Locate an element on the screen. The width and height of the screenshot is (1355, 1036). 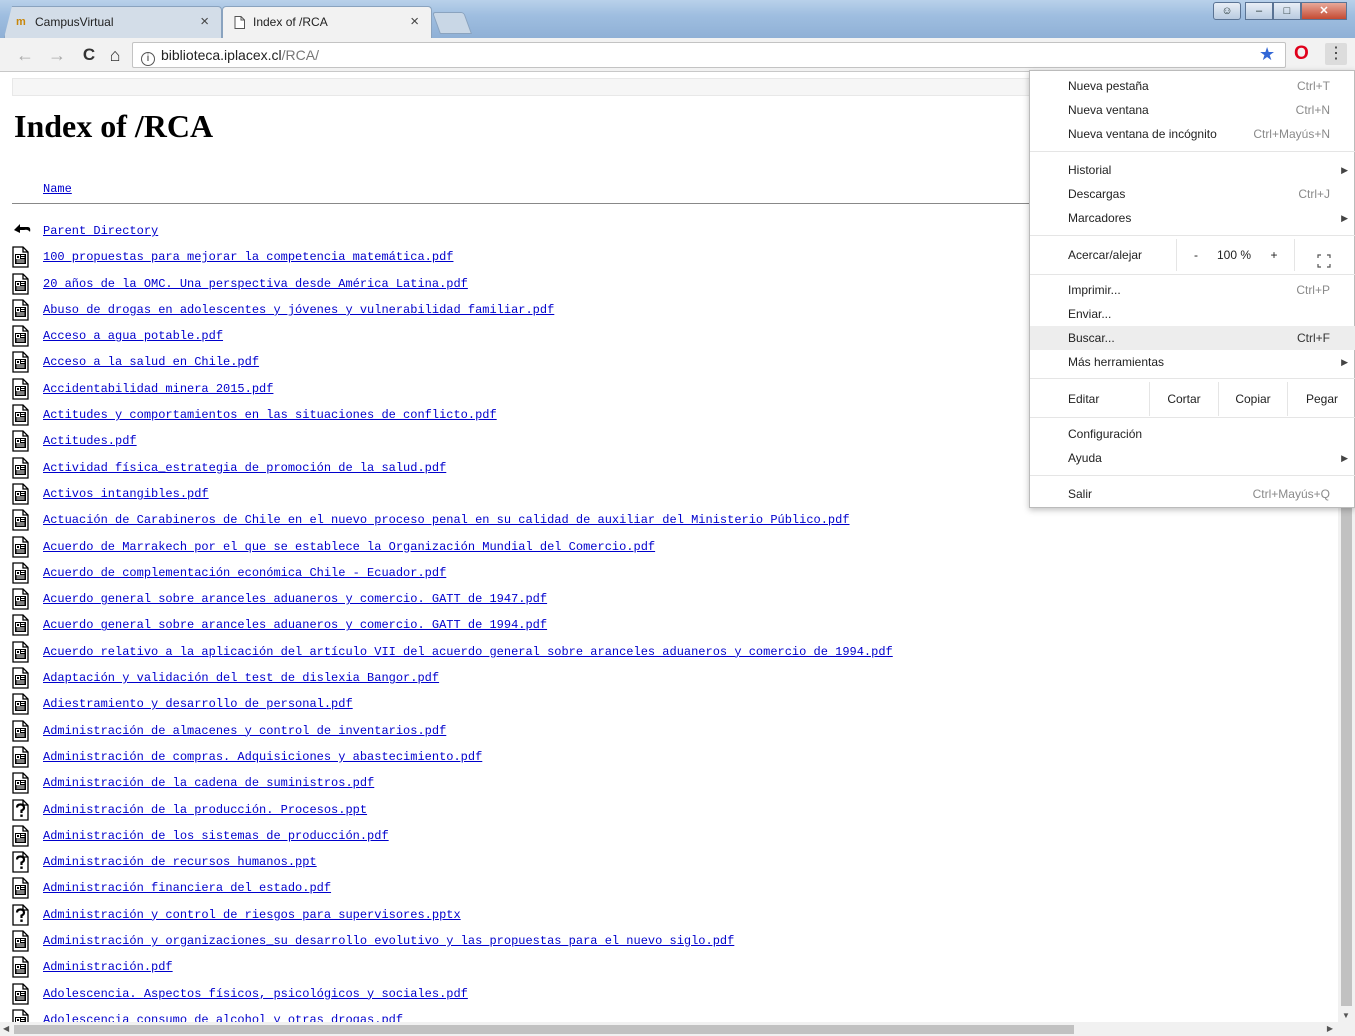
scroll-down-icon: ▼ is located at coordinates (1346, 1015).